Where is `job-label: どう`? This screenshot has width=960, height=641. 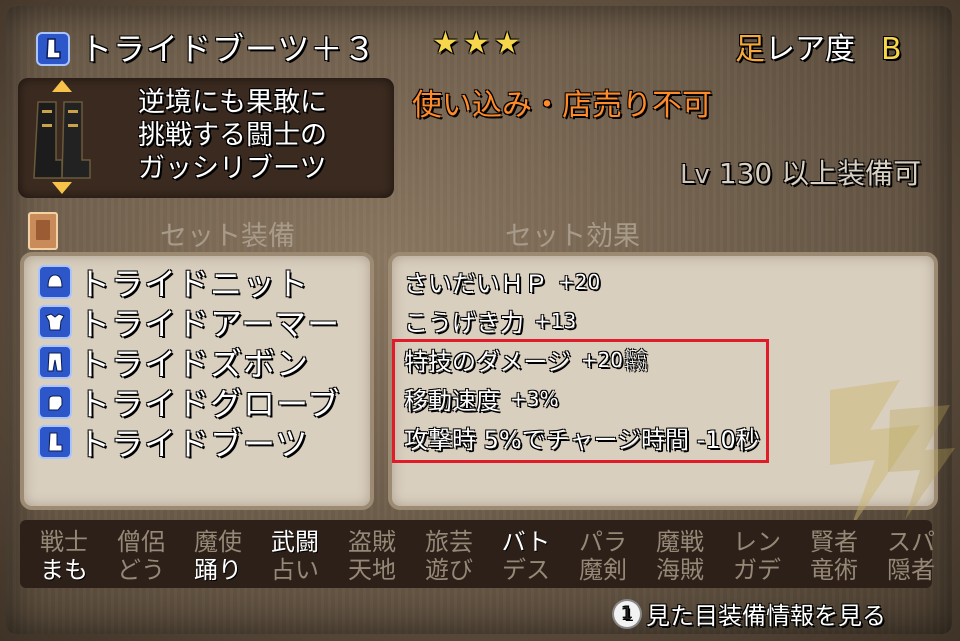
job-label: どう is located at coordinates (141, 570).